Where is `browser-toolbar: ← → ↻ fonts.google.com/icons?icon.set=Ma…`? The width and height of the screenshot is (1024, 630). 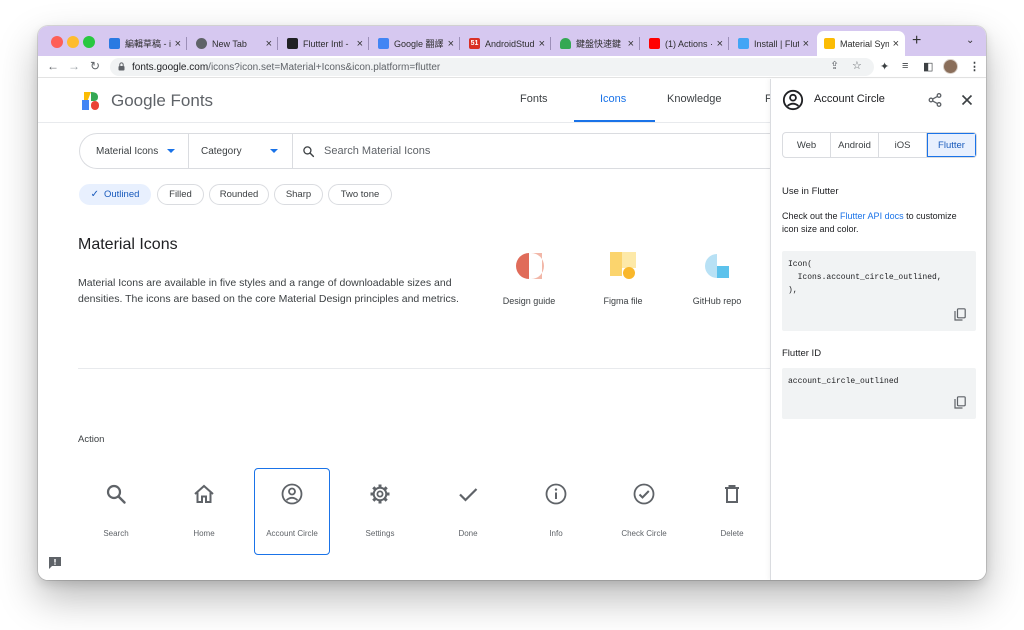
browser-toolbar: ← → ↻ fonts.google.com/icons?icon.set=Ma… is located at coordinates (512, 67).